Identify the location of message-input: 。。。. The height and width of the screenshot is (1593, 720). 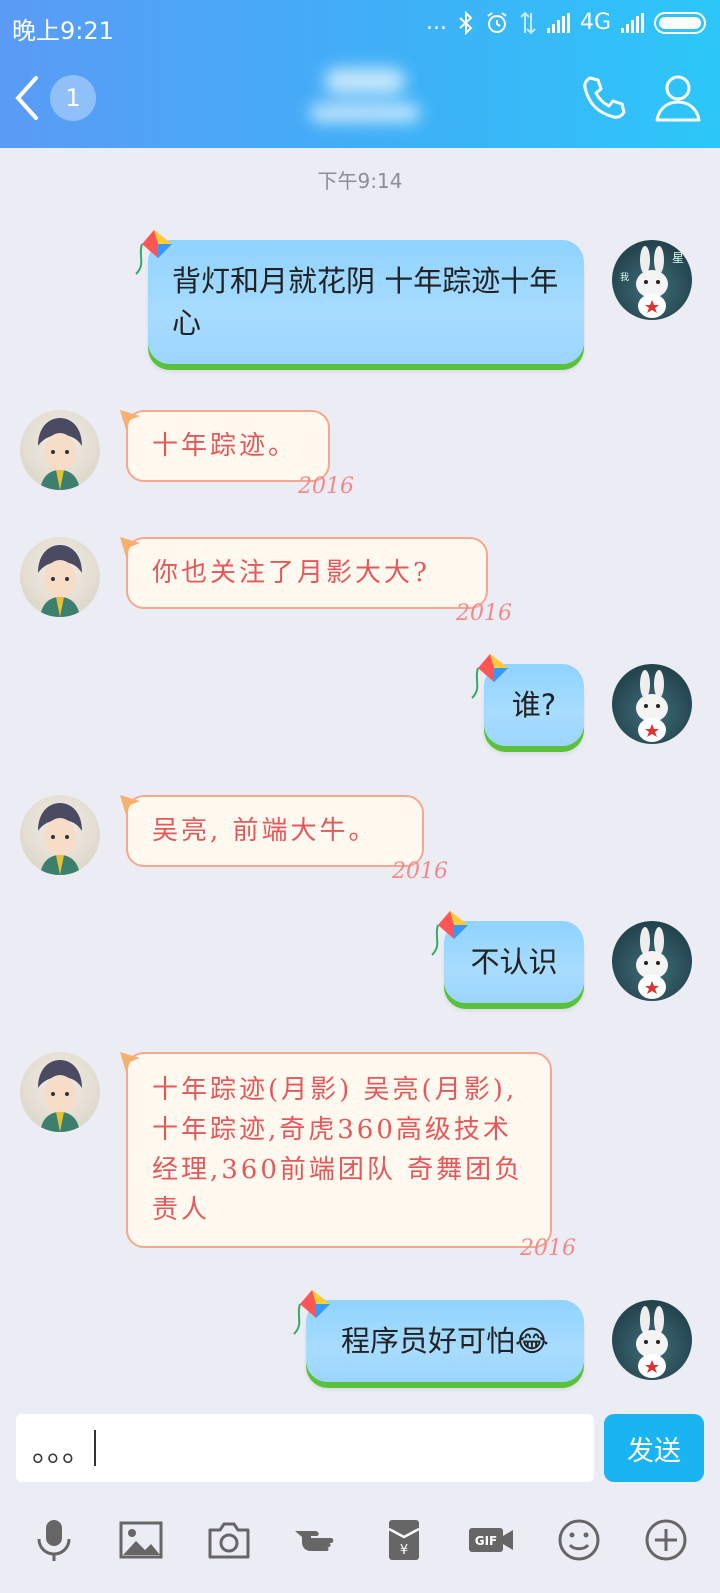
(305, 1448).